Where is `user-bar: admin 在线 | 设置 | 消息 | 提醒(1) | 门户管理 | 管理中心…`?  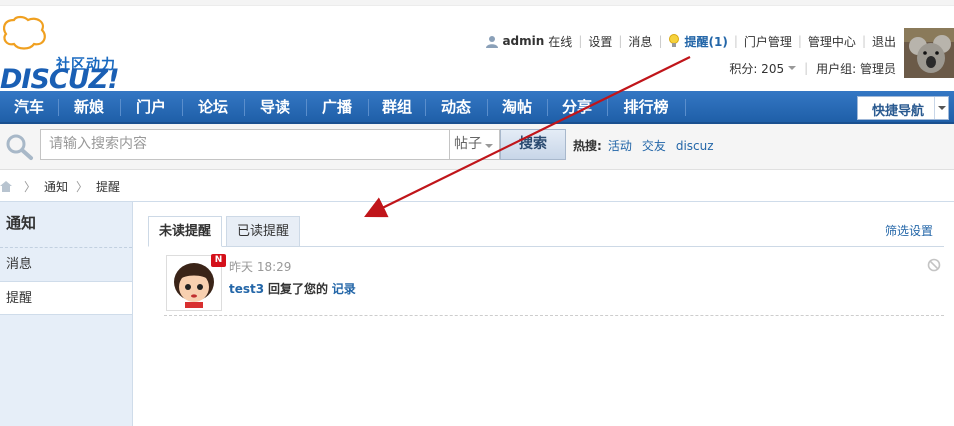
user-bar: admin 在线 | 设置 | 消息 | 提醒(1) | 门户管理 | 管理中心… is located at coordinates (691, 41).